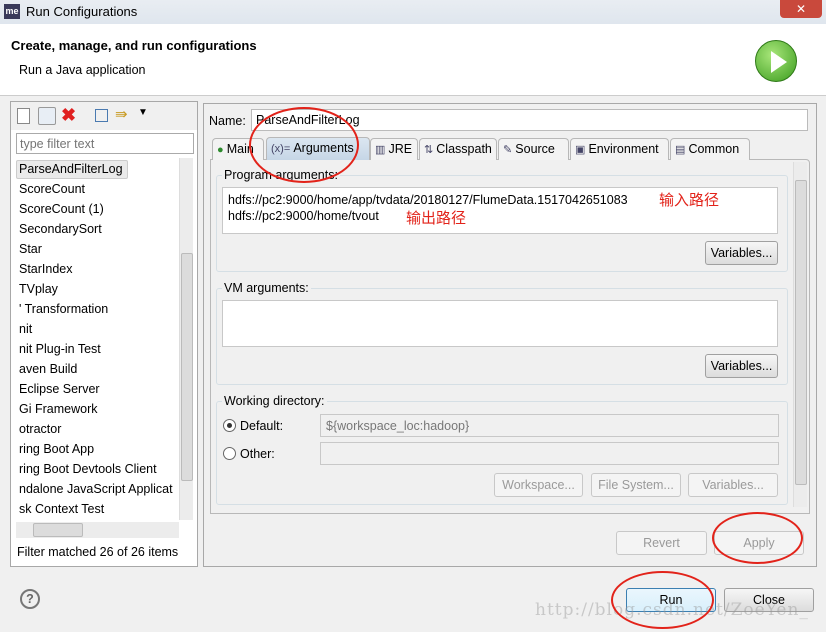  Describe the element at coordinates (222, 150) in the screenshot. I see `main-icon: ●` at that location.